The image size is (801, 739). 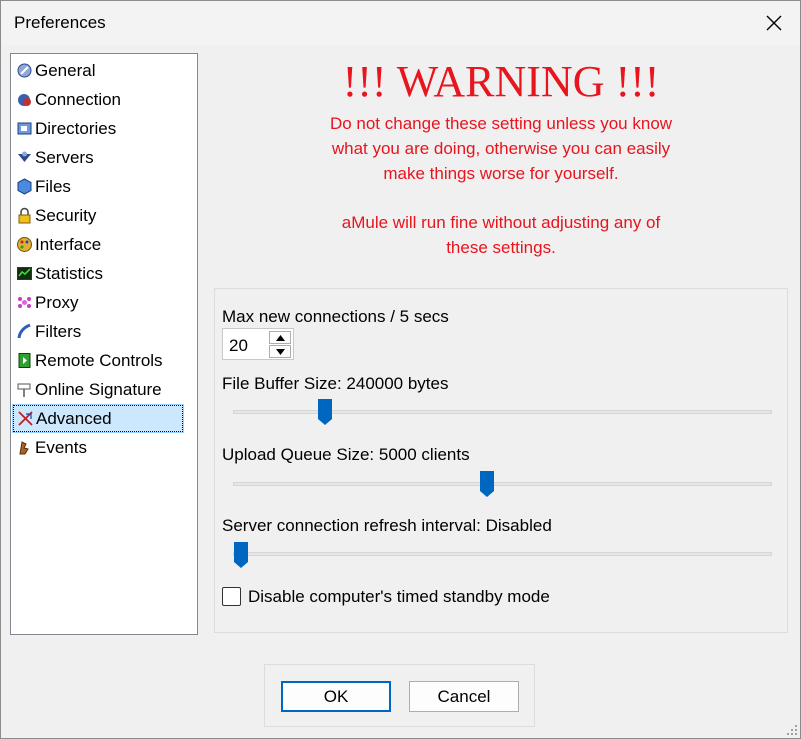 What do you see at coordinates (98, 447) in the screenshot?
I see `sidebar-item-events: Events` at bounding box center [98, 447].